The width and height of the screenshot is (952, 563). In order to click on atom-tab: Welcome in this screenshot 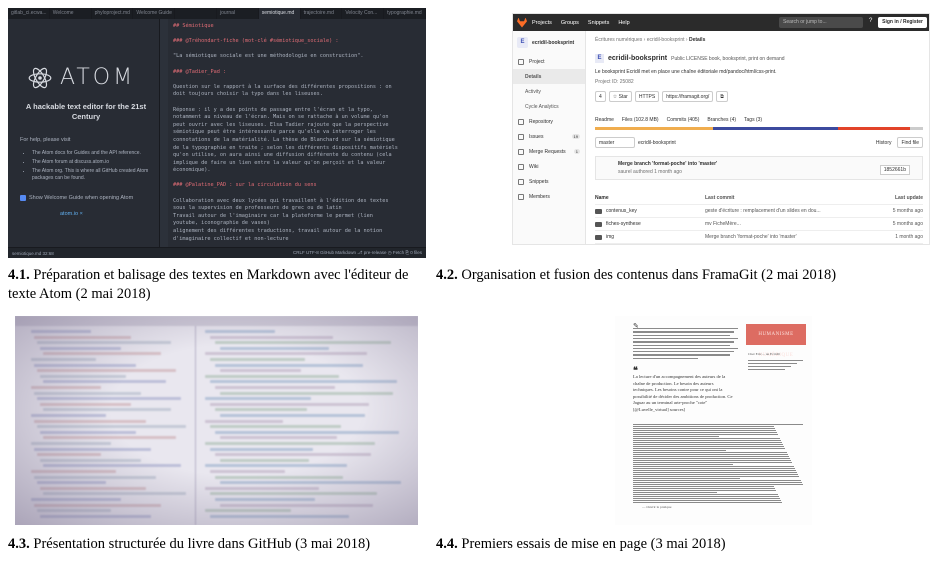, I will do `click(71, 13)`.